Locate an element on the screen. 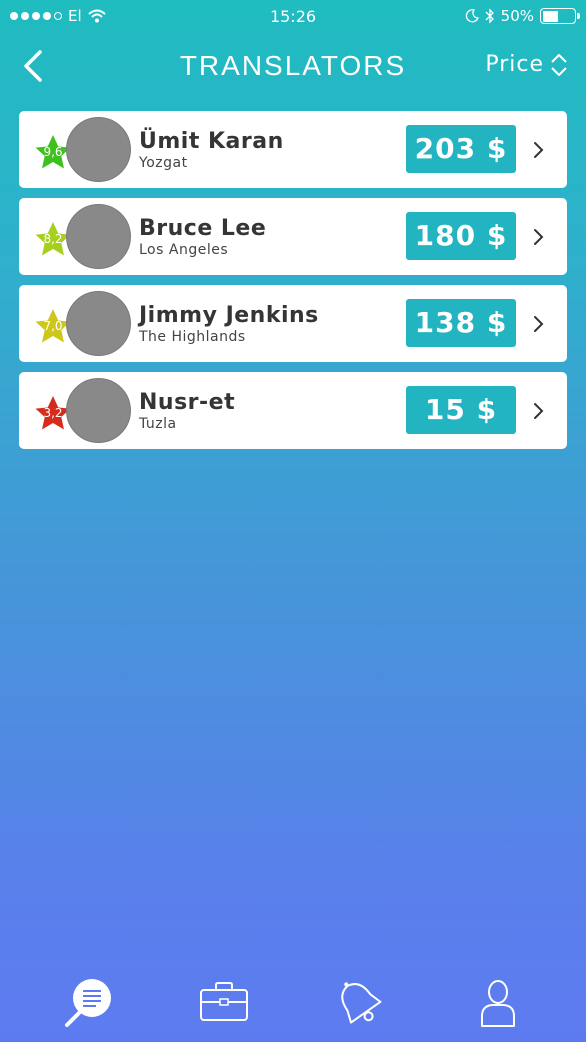 This screenshot has height=1042, width=586. status-left: El is located at coordinates (58, 16).